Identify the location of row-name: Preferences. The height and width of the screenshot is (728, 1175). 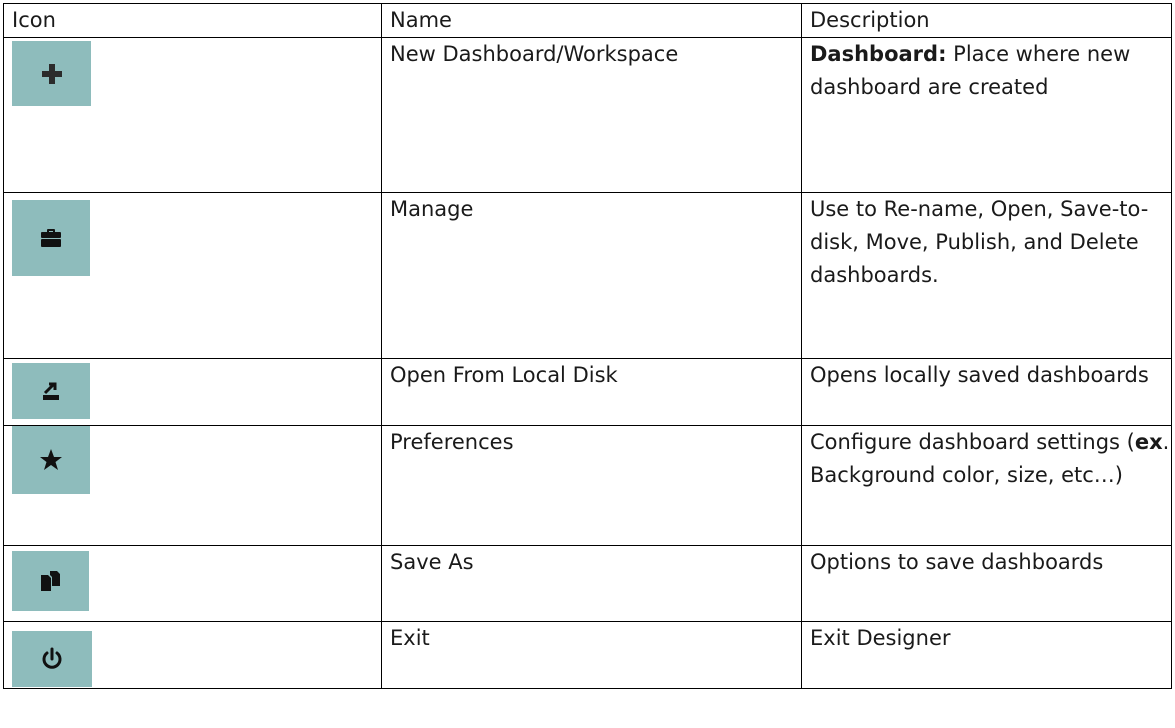
(591, 485).